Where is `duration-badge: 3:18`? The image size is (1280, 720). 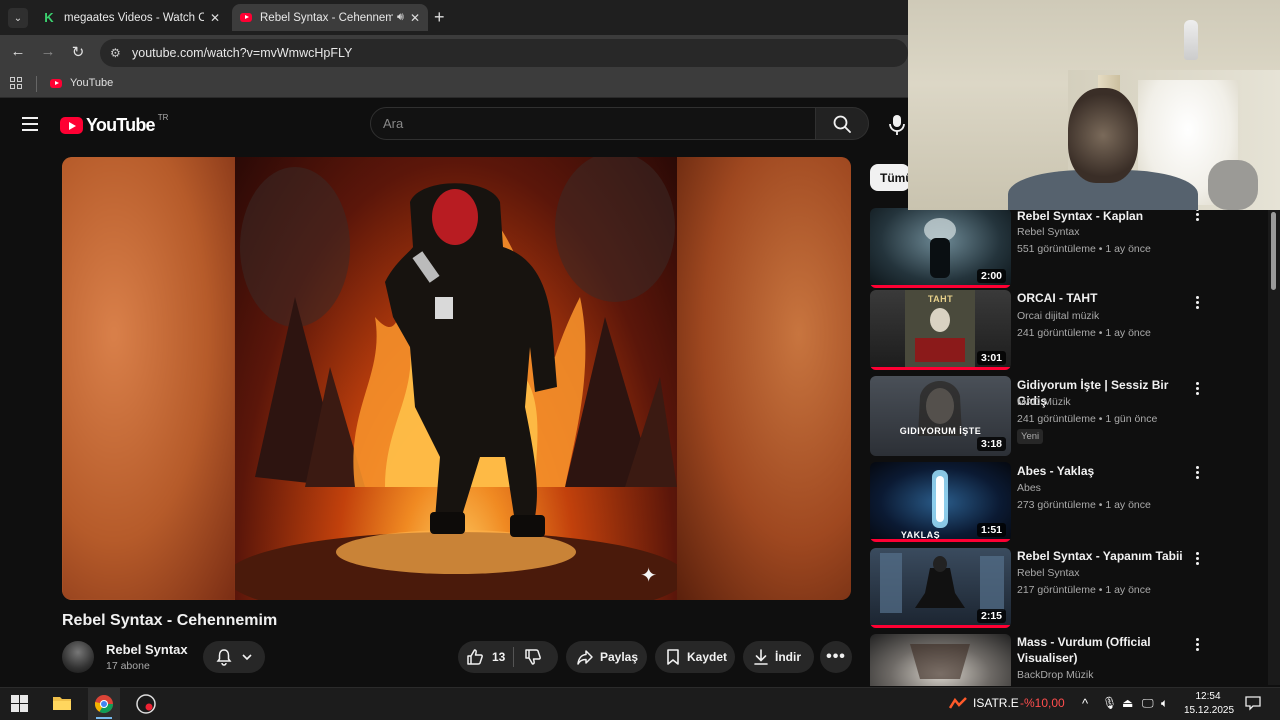
duration-badge: 3:18 is located at coordinates (991, 444).